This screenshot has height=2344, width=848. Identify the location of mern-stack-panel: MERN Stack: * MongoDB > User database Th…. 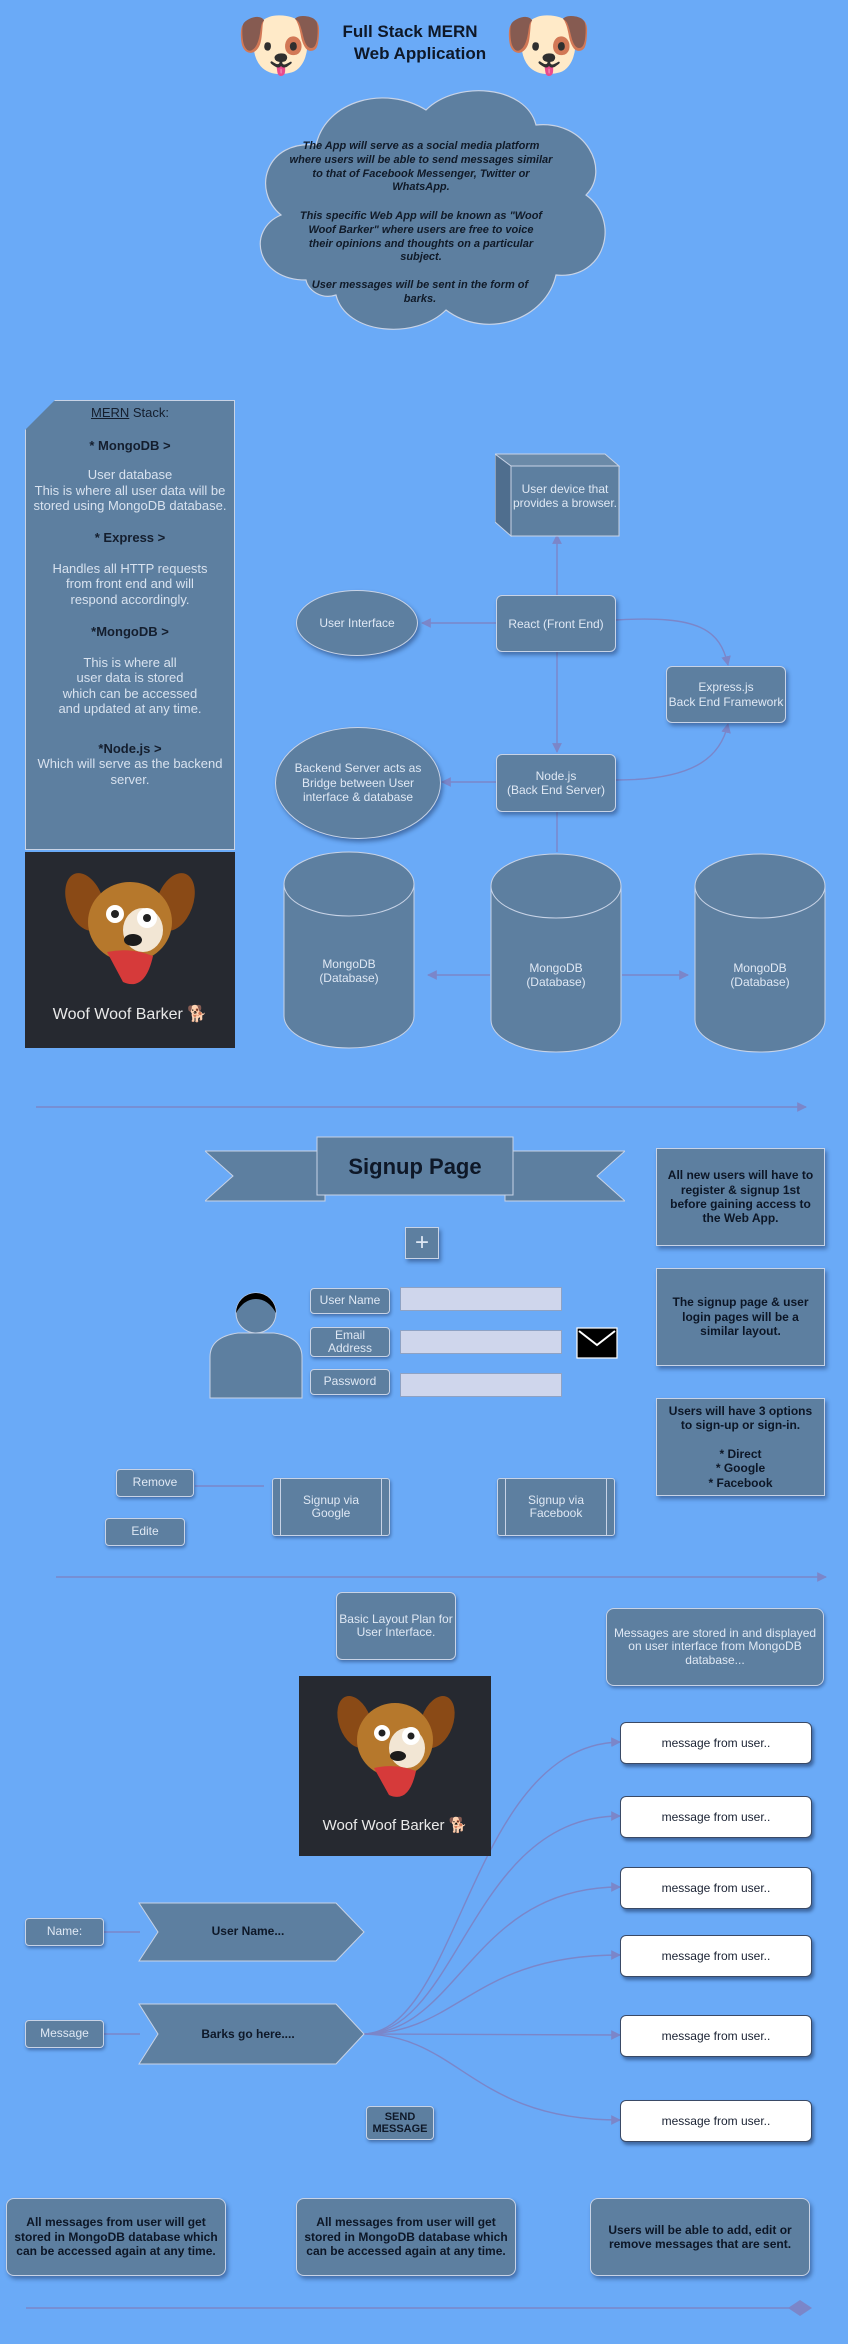
(130, 625).